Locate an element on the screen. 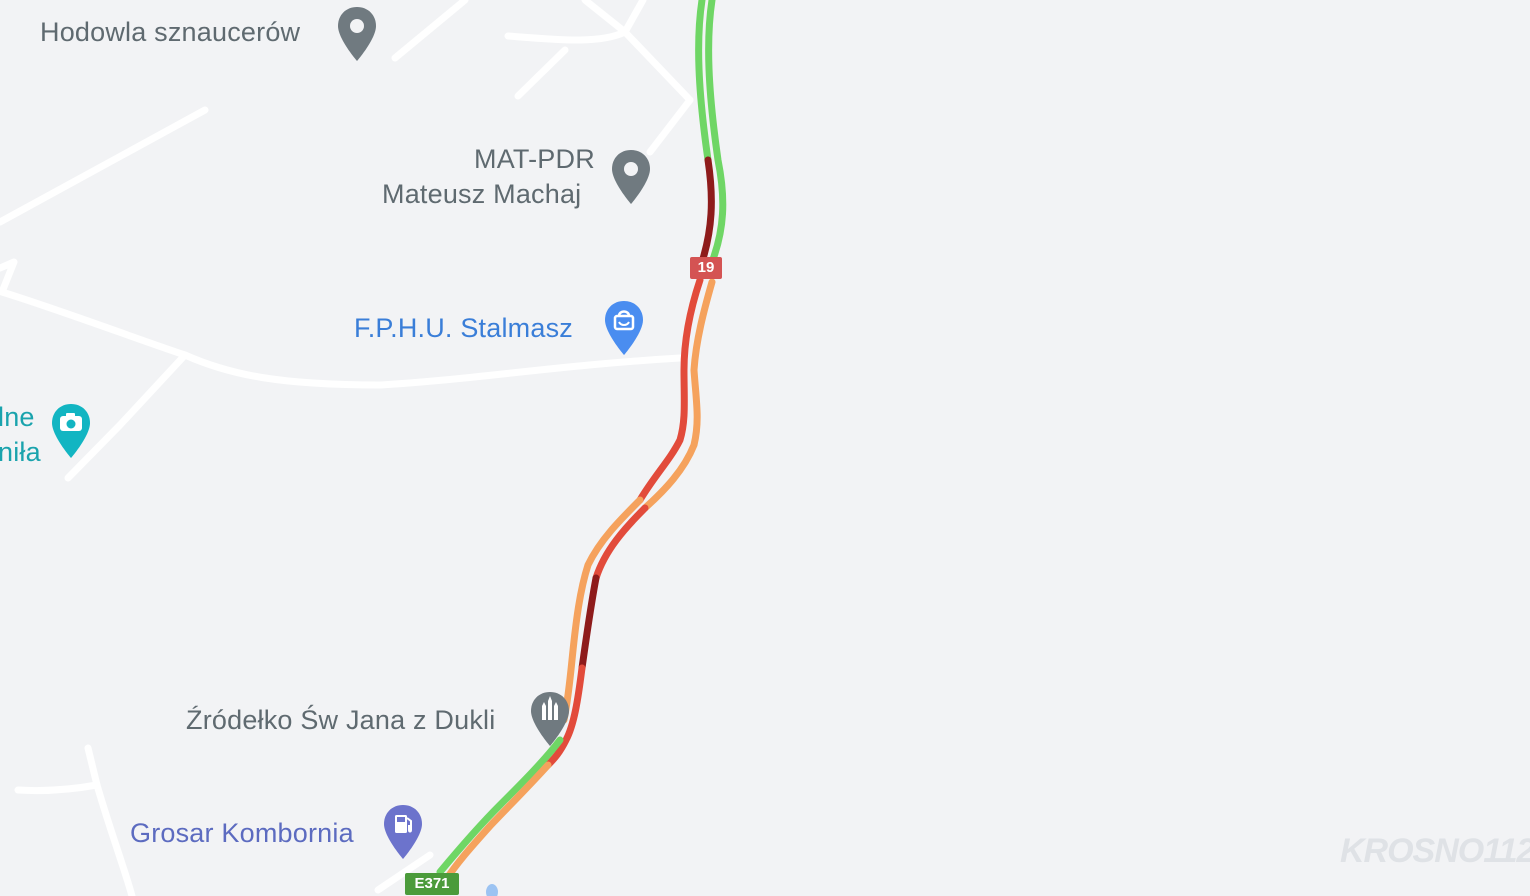 This screenshot has height=896, width=1530. traffic-segment-stopped-north is located at coordinates (706, 211).